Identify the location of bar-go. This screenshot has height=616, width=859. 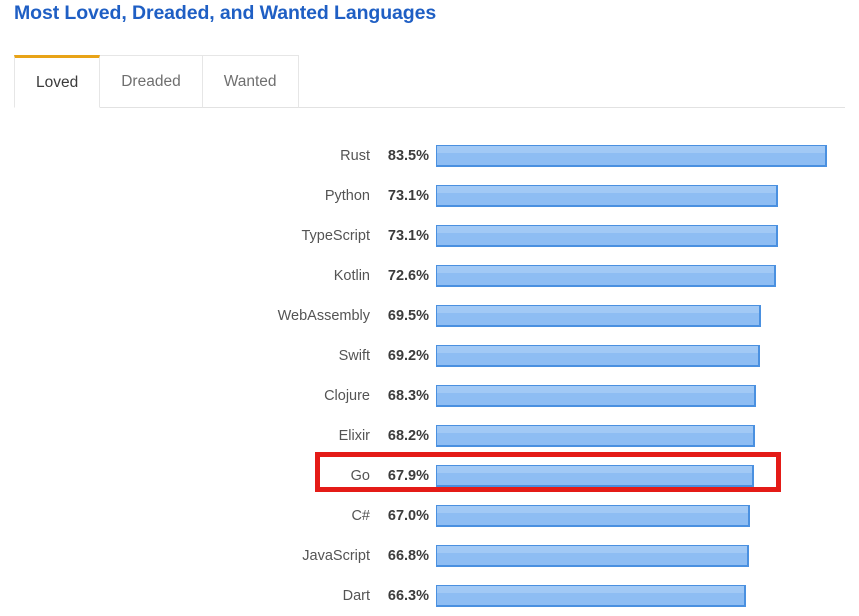
(595, 476).